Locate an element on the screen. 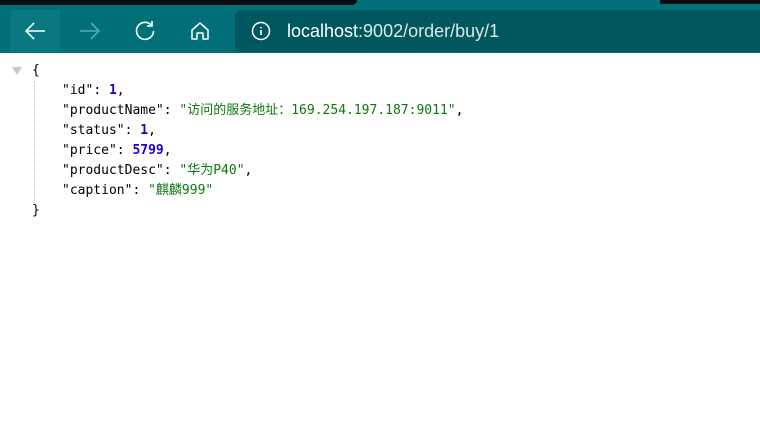 The image size is (760, 436). json-value: "华为P40" is located at coordinates (212, 170).